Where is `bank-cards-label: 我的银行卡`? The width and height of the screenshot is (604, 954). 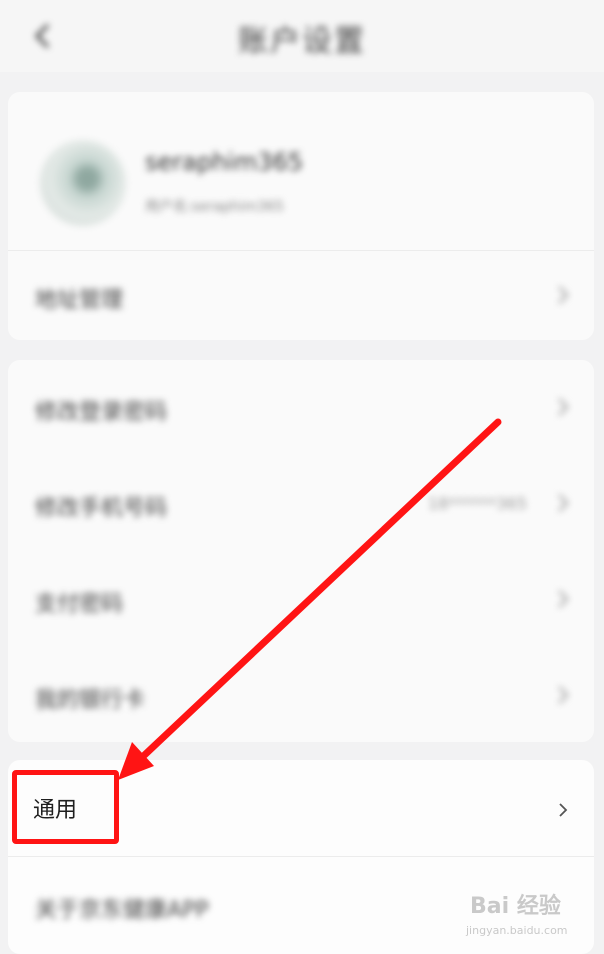 bank-cards-label: 我的银行卡 is located at coordinates (90, 698).